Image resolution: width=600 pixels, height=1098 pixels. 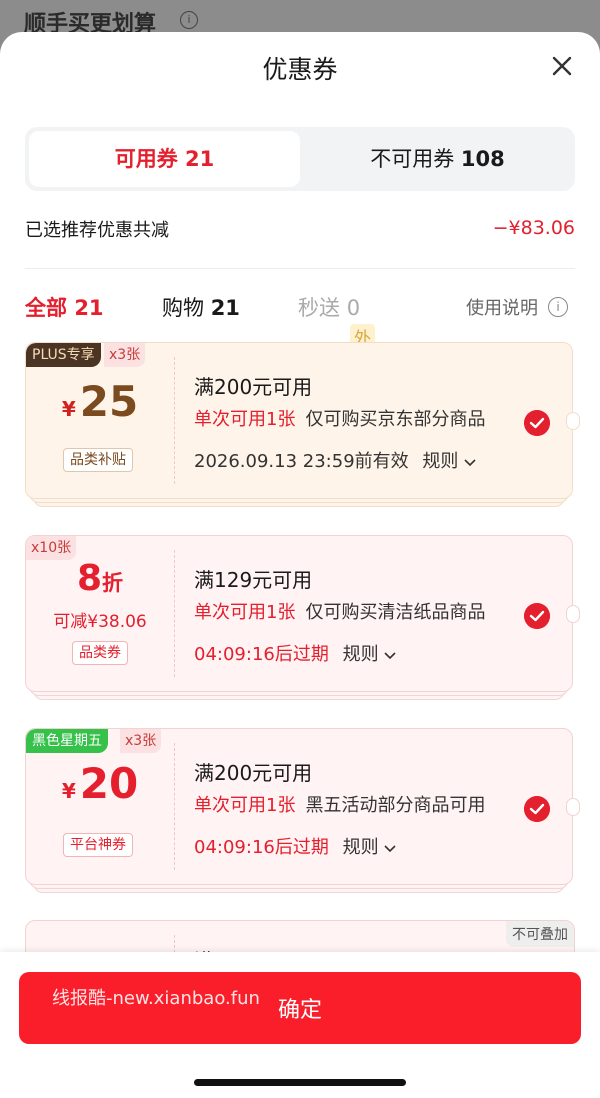 I want to click on filter-shopping-label: 购物, so click(x=183, y=308).